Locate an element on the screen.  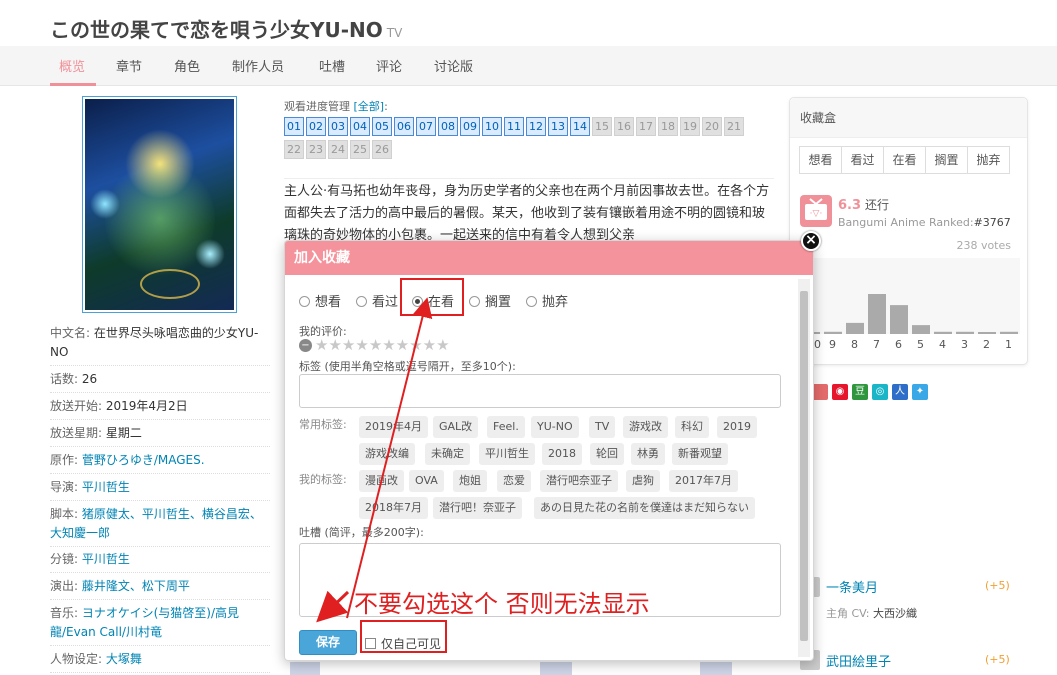
episode-17: 17 is located at coordinates (646, 126).